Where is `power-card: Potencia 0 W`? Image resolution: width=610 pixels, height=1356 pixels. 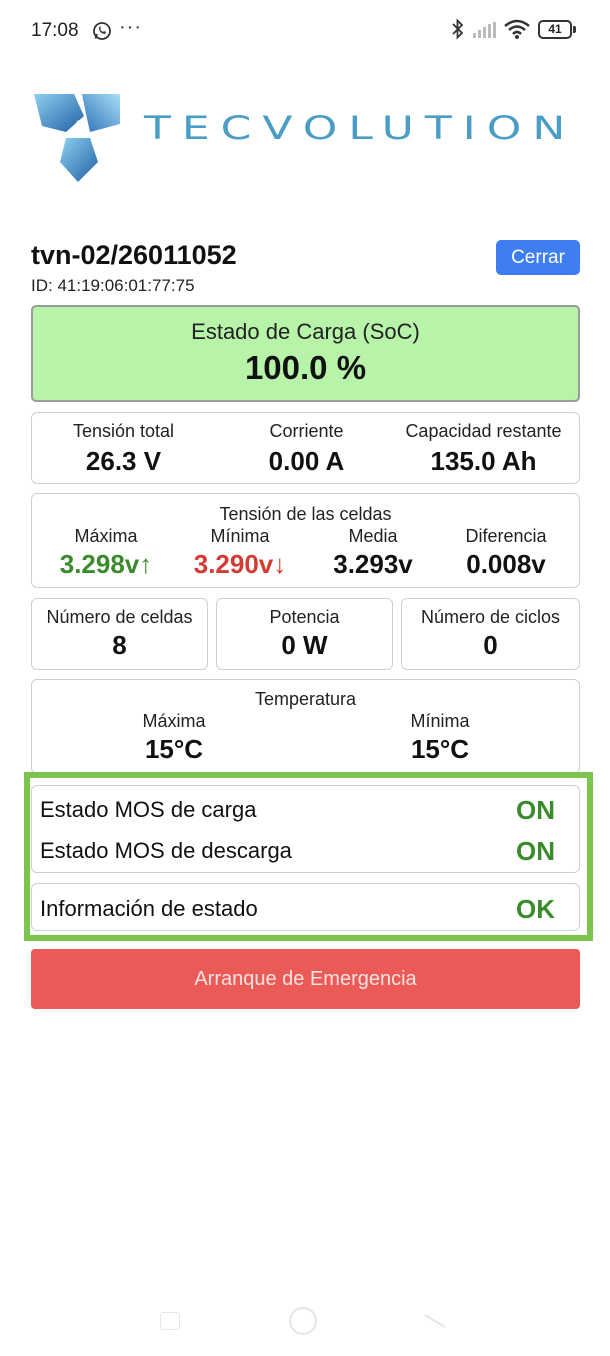
power-card: Potencia 0 W is located at coordinates (304, 634).